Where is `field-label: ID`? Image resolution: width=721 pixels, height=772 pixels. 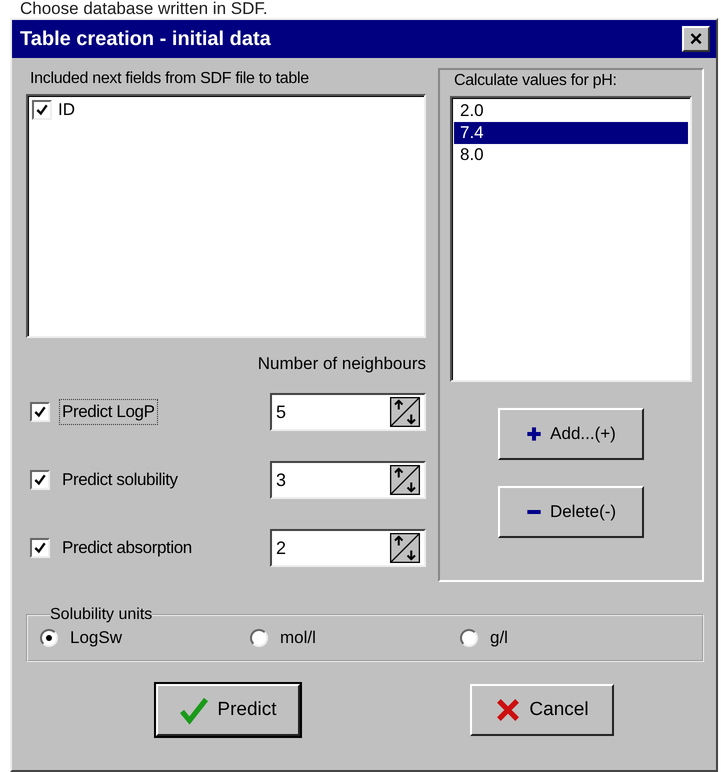
field-label: ID is located at coordinates (66, 110).